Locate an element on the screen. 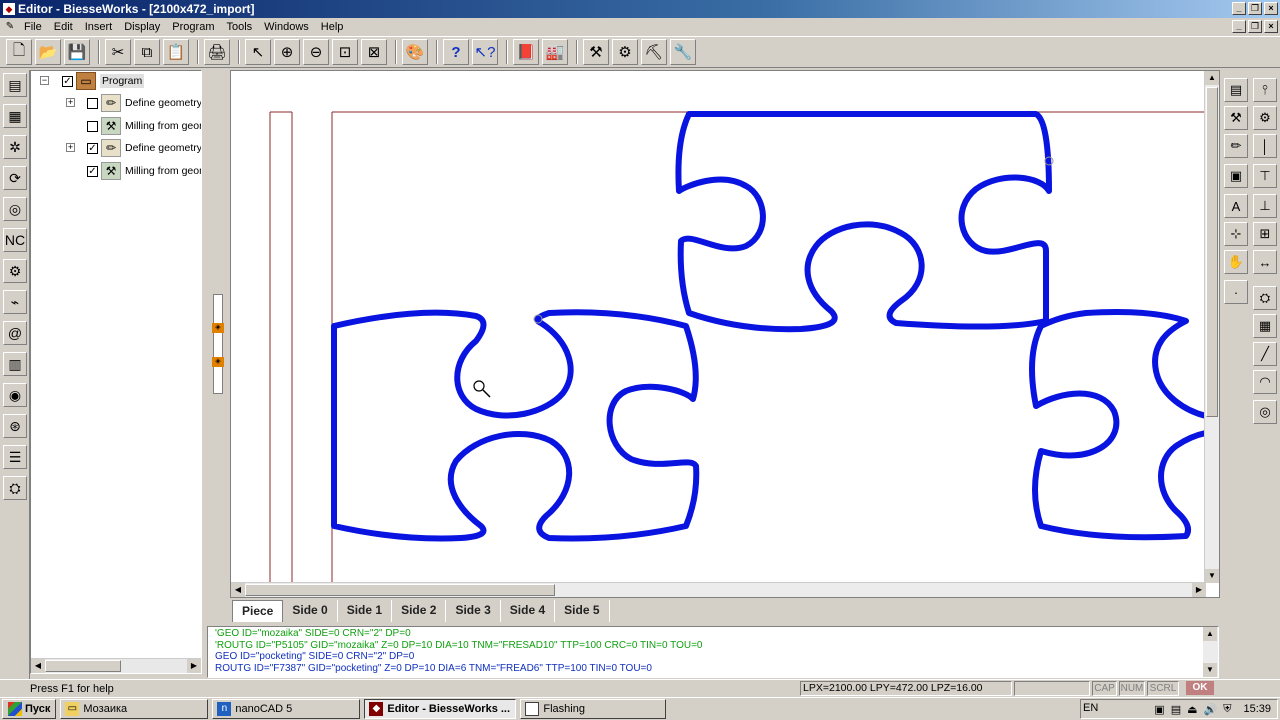  spiral-icon: @ is located at coordinates (15, 333).